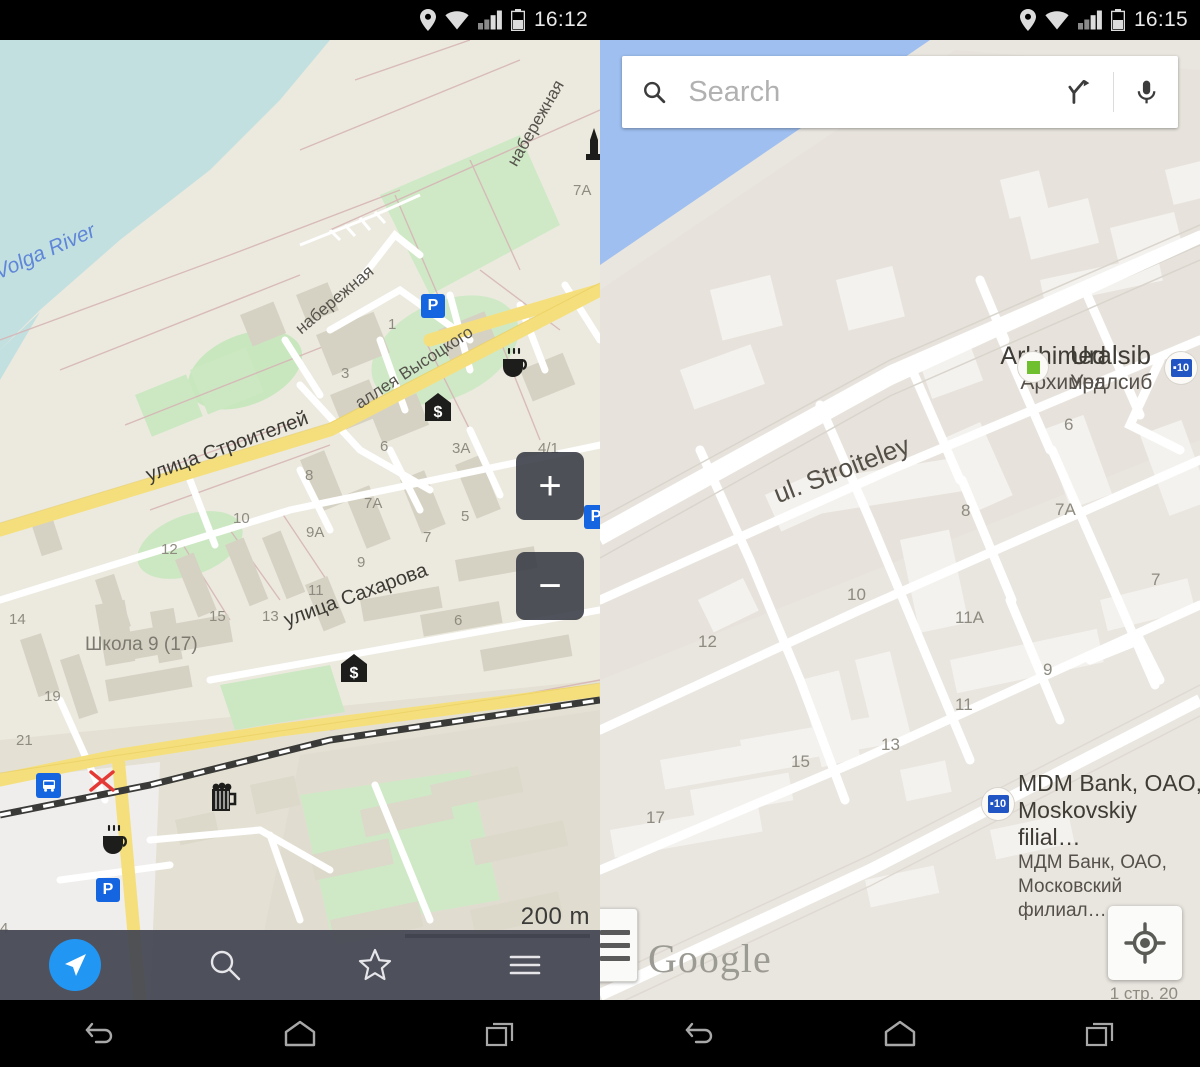 This screenshot has width=1200, height=1067. Describe the element at coordinates (461, 448) in the screenshot. I see `house-number: 3A` at that location.